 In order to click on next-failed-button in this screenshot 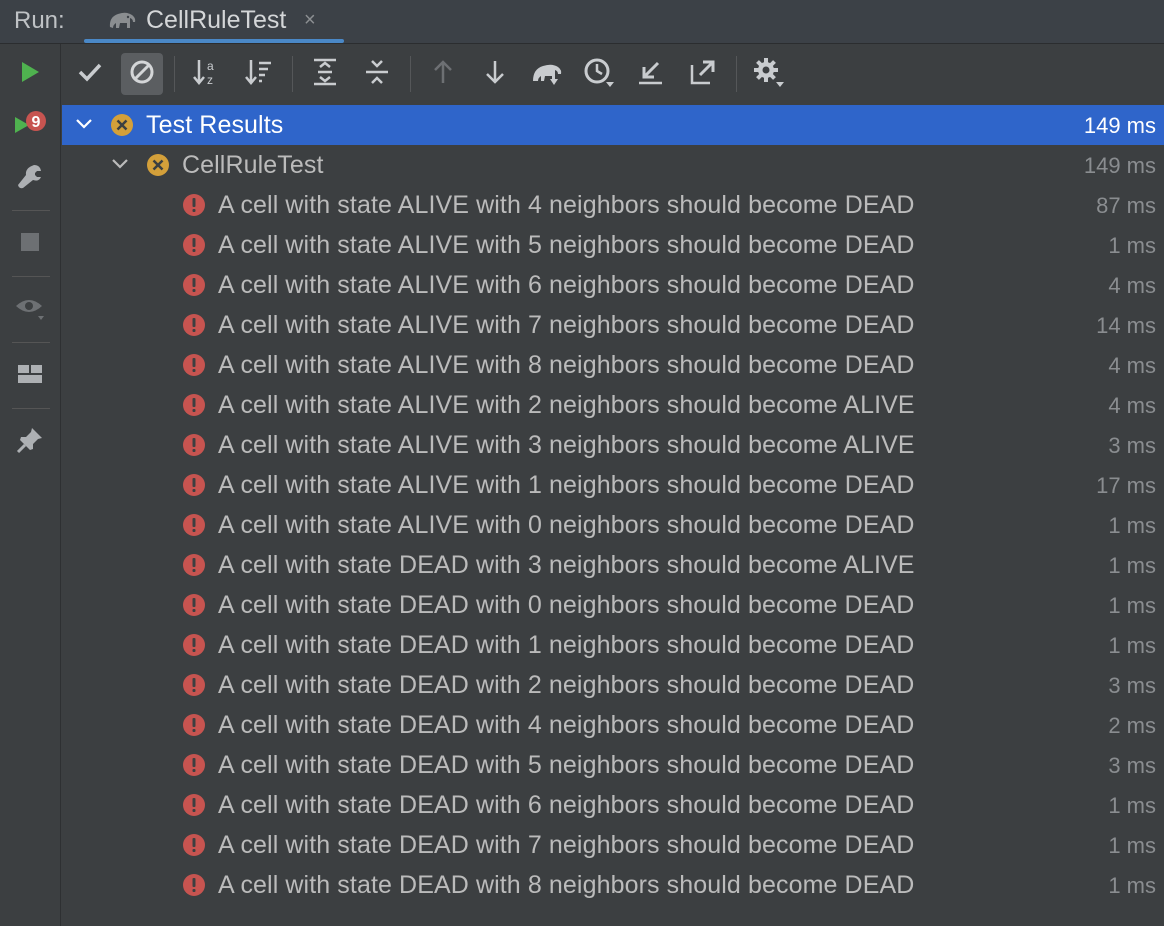, I will do `click(495, 74)`.